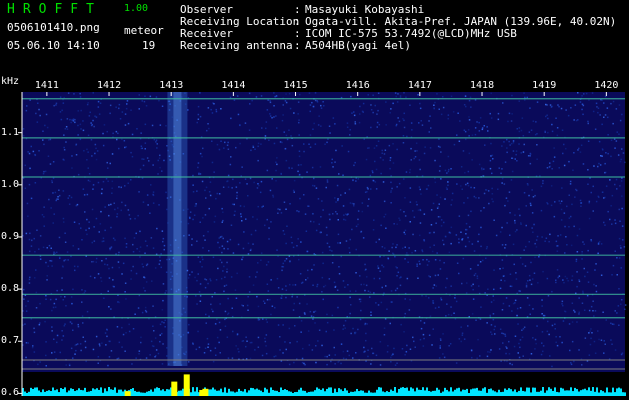  What do you see at coordinates (171, 85) in the screenshot?
I see `x-tick-label: 1413` at bounding box center [171, 85].